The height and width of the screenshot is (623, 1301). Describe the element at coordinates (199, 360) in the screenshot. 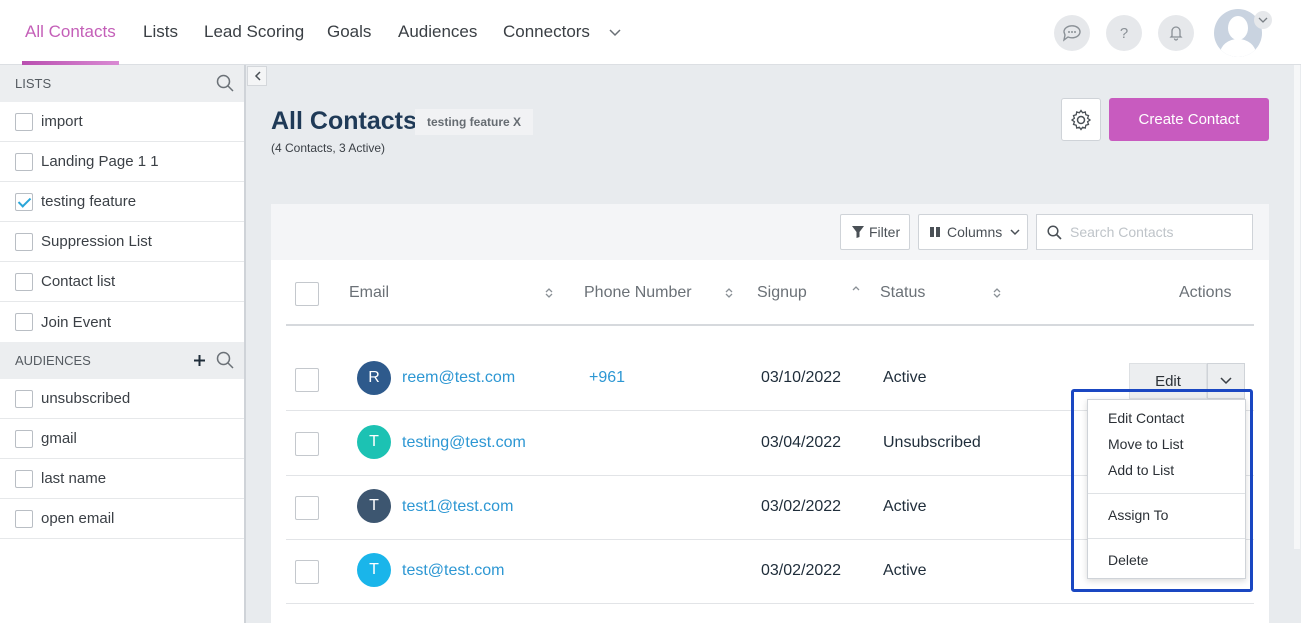

I see `plus-icon` at that location.